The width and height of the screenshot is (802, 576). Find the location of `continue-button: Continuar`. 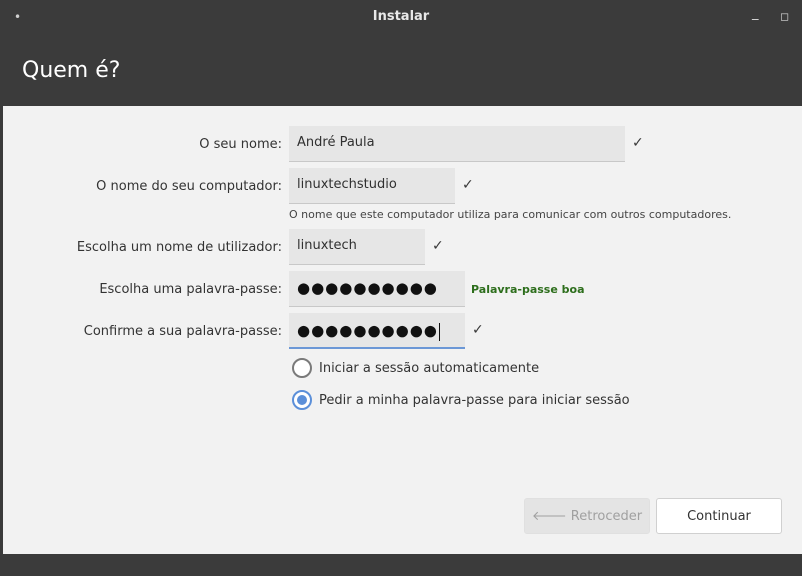

continue-button: Continuar is located at coordinates (719, 516).